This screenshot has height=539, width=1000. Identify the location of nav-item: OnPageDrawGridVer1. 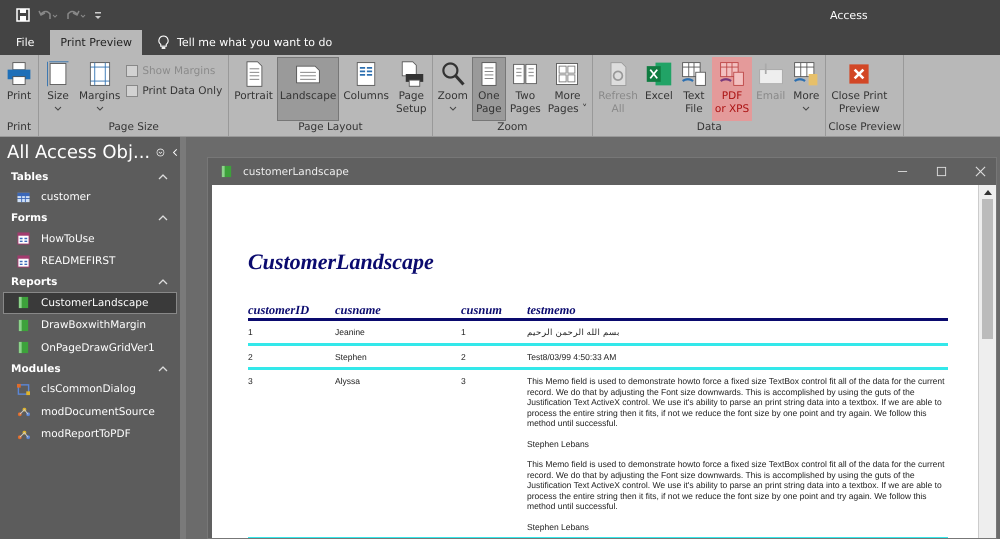
(90, 347).